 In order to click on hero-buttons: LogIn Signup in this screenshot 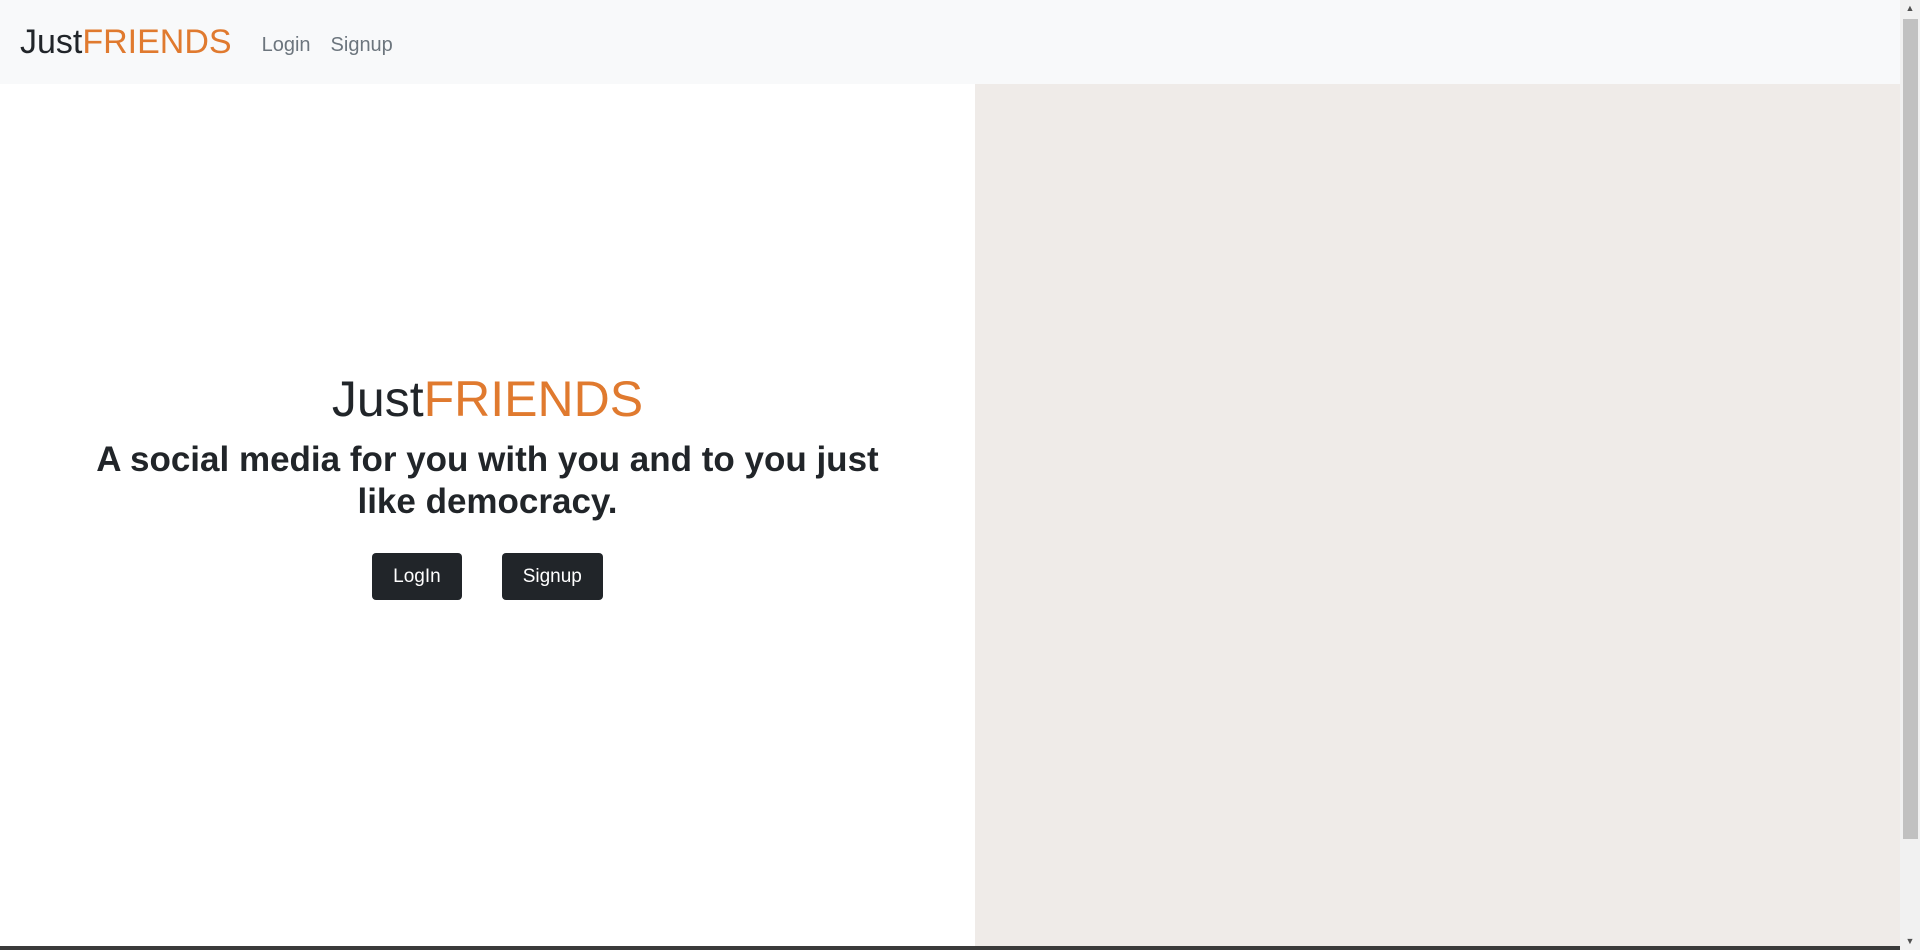, I will do `click(487, 576)`.